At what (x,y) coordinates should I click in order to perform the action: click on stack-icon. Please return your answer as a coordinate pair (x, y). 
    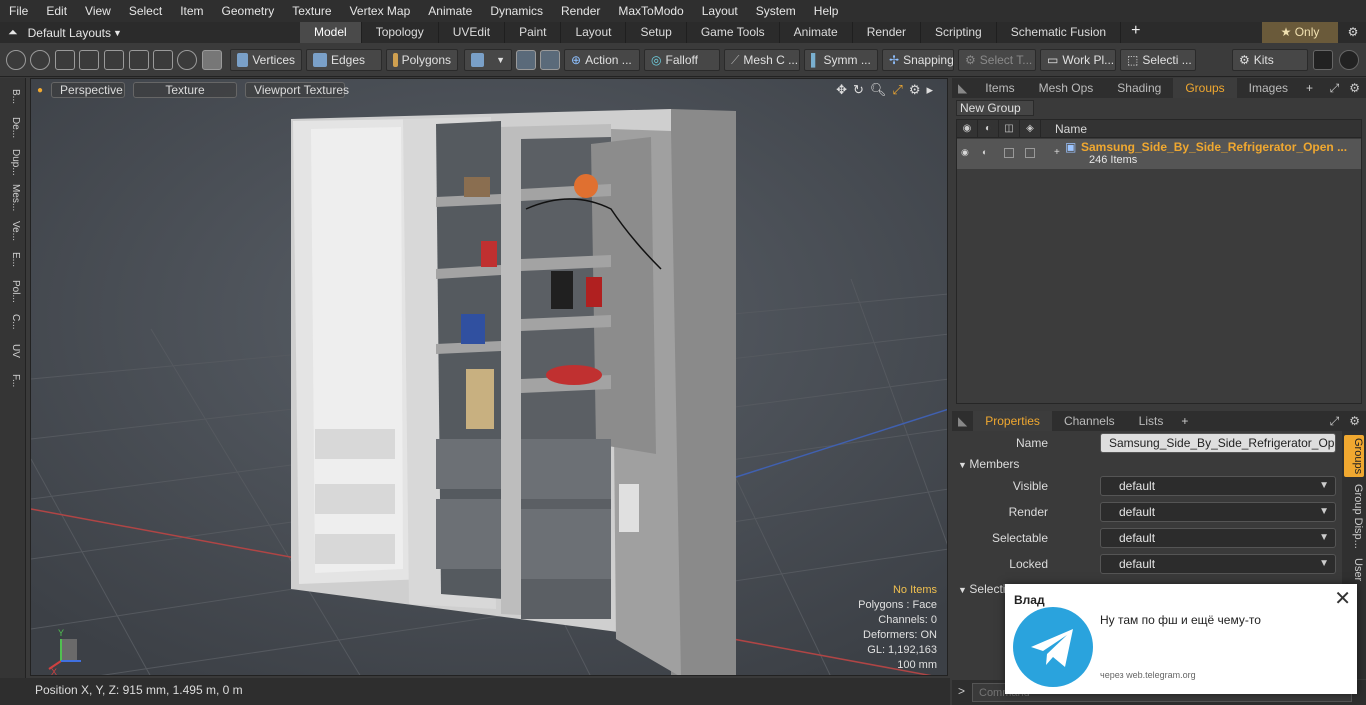
    Looking at the image, I should click on (114, 60).